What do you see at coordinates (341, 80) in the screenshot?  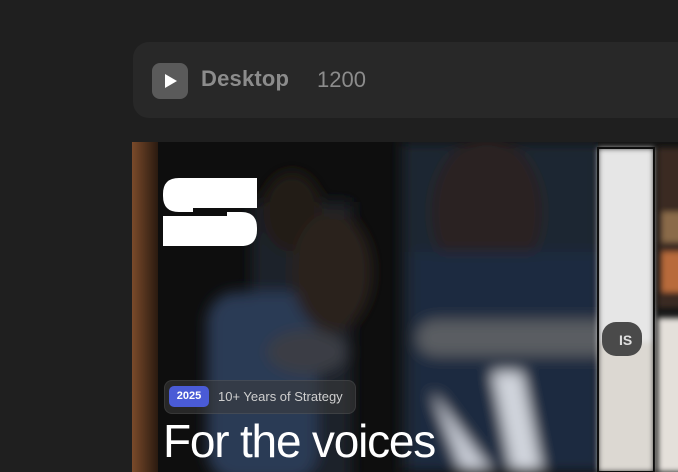 I see `breakpoint-width: 1200` at bounding box center [341, 80].